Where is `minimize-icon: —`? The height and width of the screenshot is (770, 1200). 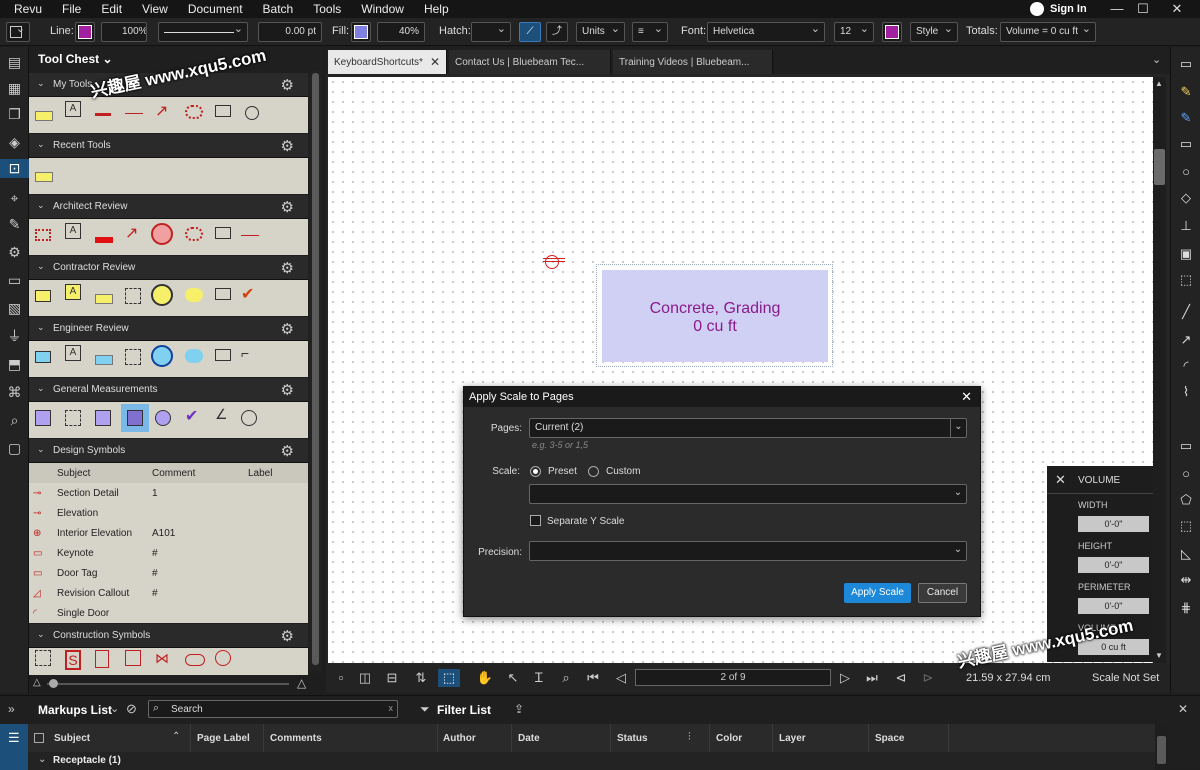 minimize-icon: — is located at coordinates (1117, 9).